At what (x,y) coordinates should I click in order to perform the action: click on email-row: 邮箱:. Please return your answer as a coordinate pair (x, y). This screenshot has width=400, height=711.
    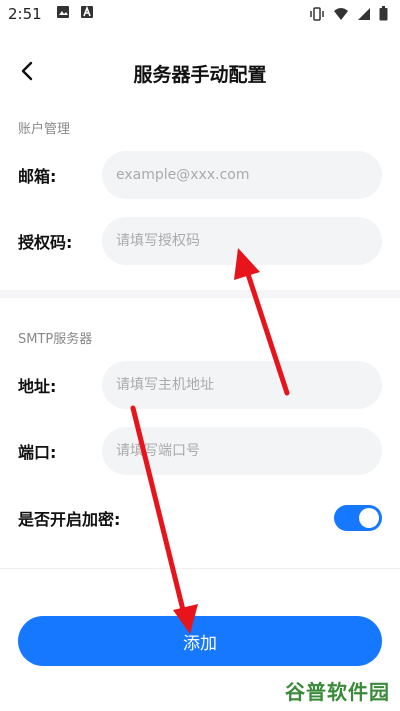
    Looking at the image, I should click on (200, 175).